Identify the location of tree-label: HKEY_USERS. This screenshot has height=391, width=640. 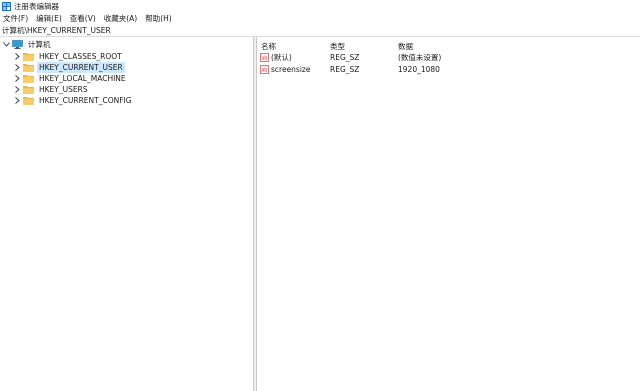
(63, 89).